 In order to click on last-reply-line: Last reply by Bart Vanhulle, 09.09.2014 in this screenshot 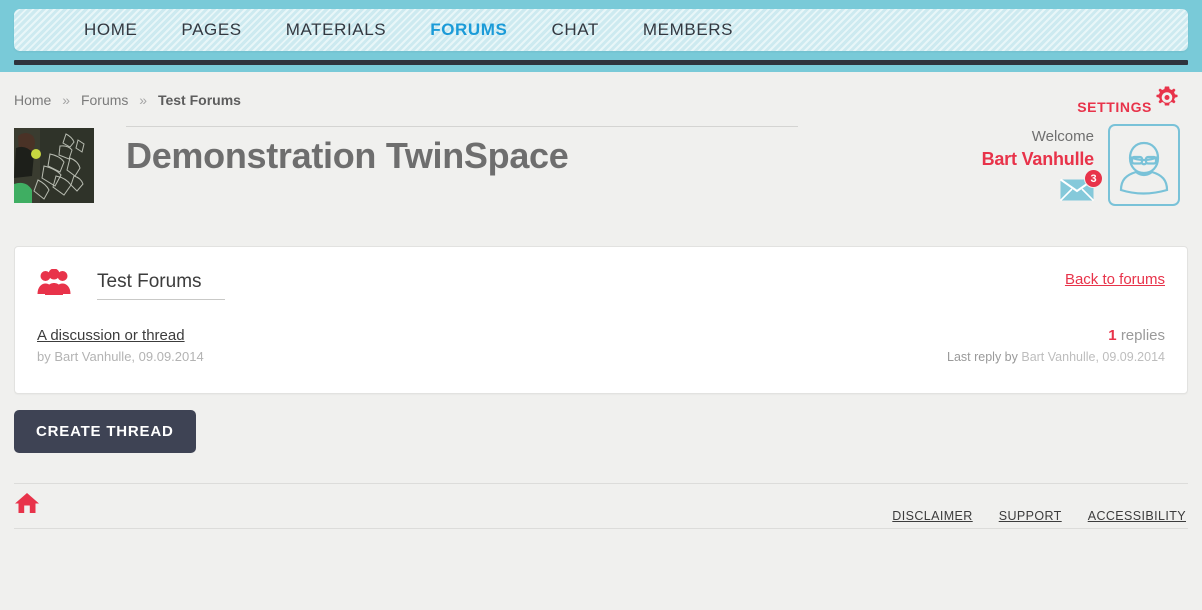, I will do `click(1056, 357)`.